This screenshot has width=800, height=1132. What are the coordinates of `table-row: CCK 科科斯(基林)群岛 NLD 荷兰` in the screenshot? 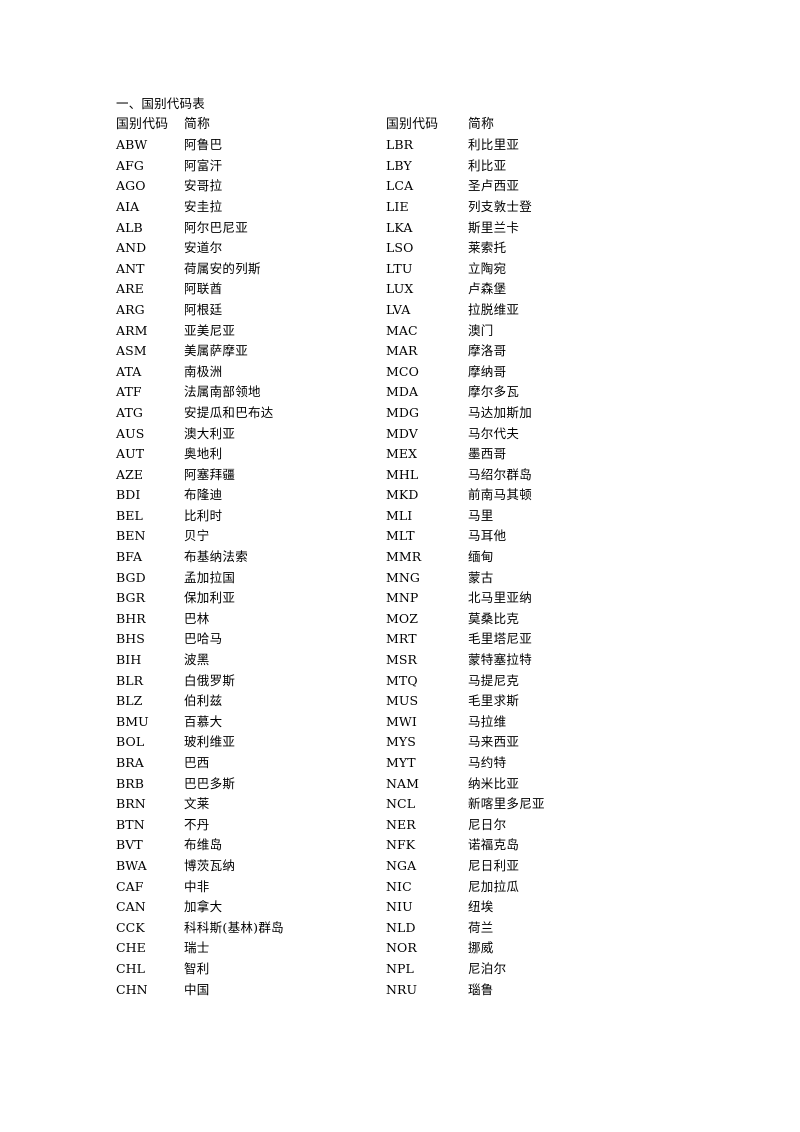 It's located at (421, 928).